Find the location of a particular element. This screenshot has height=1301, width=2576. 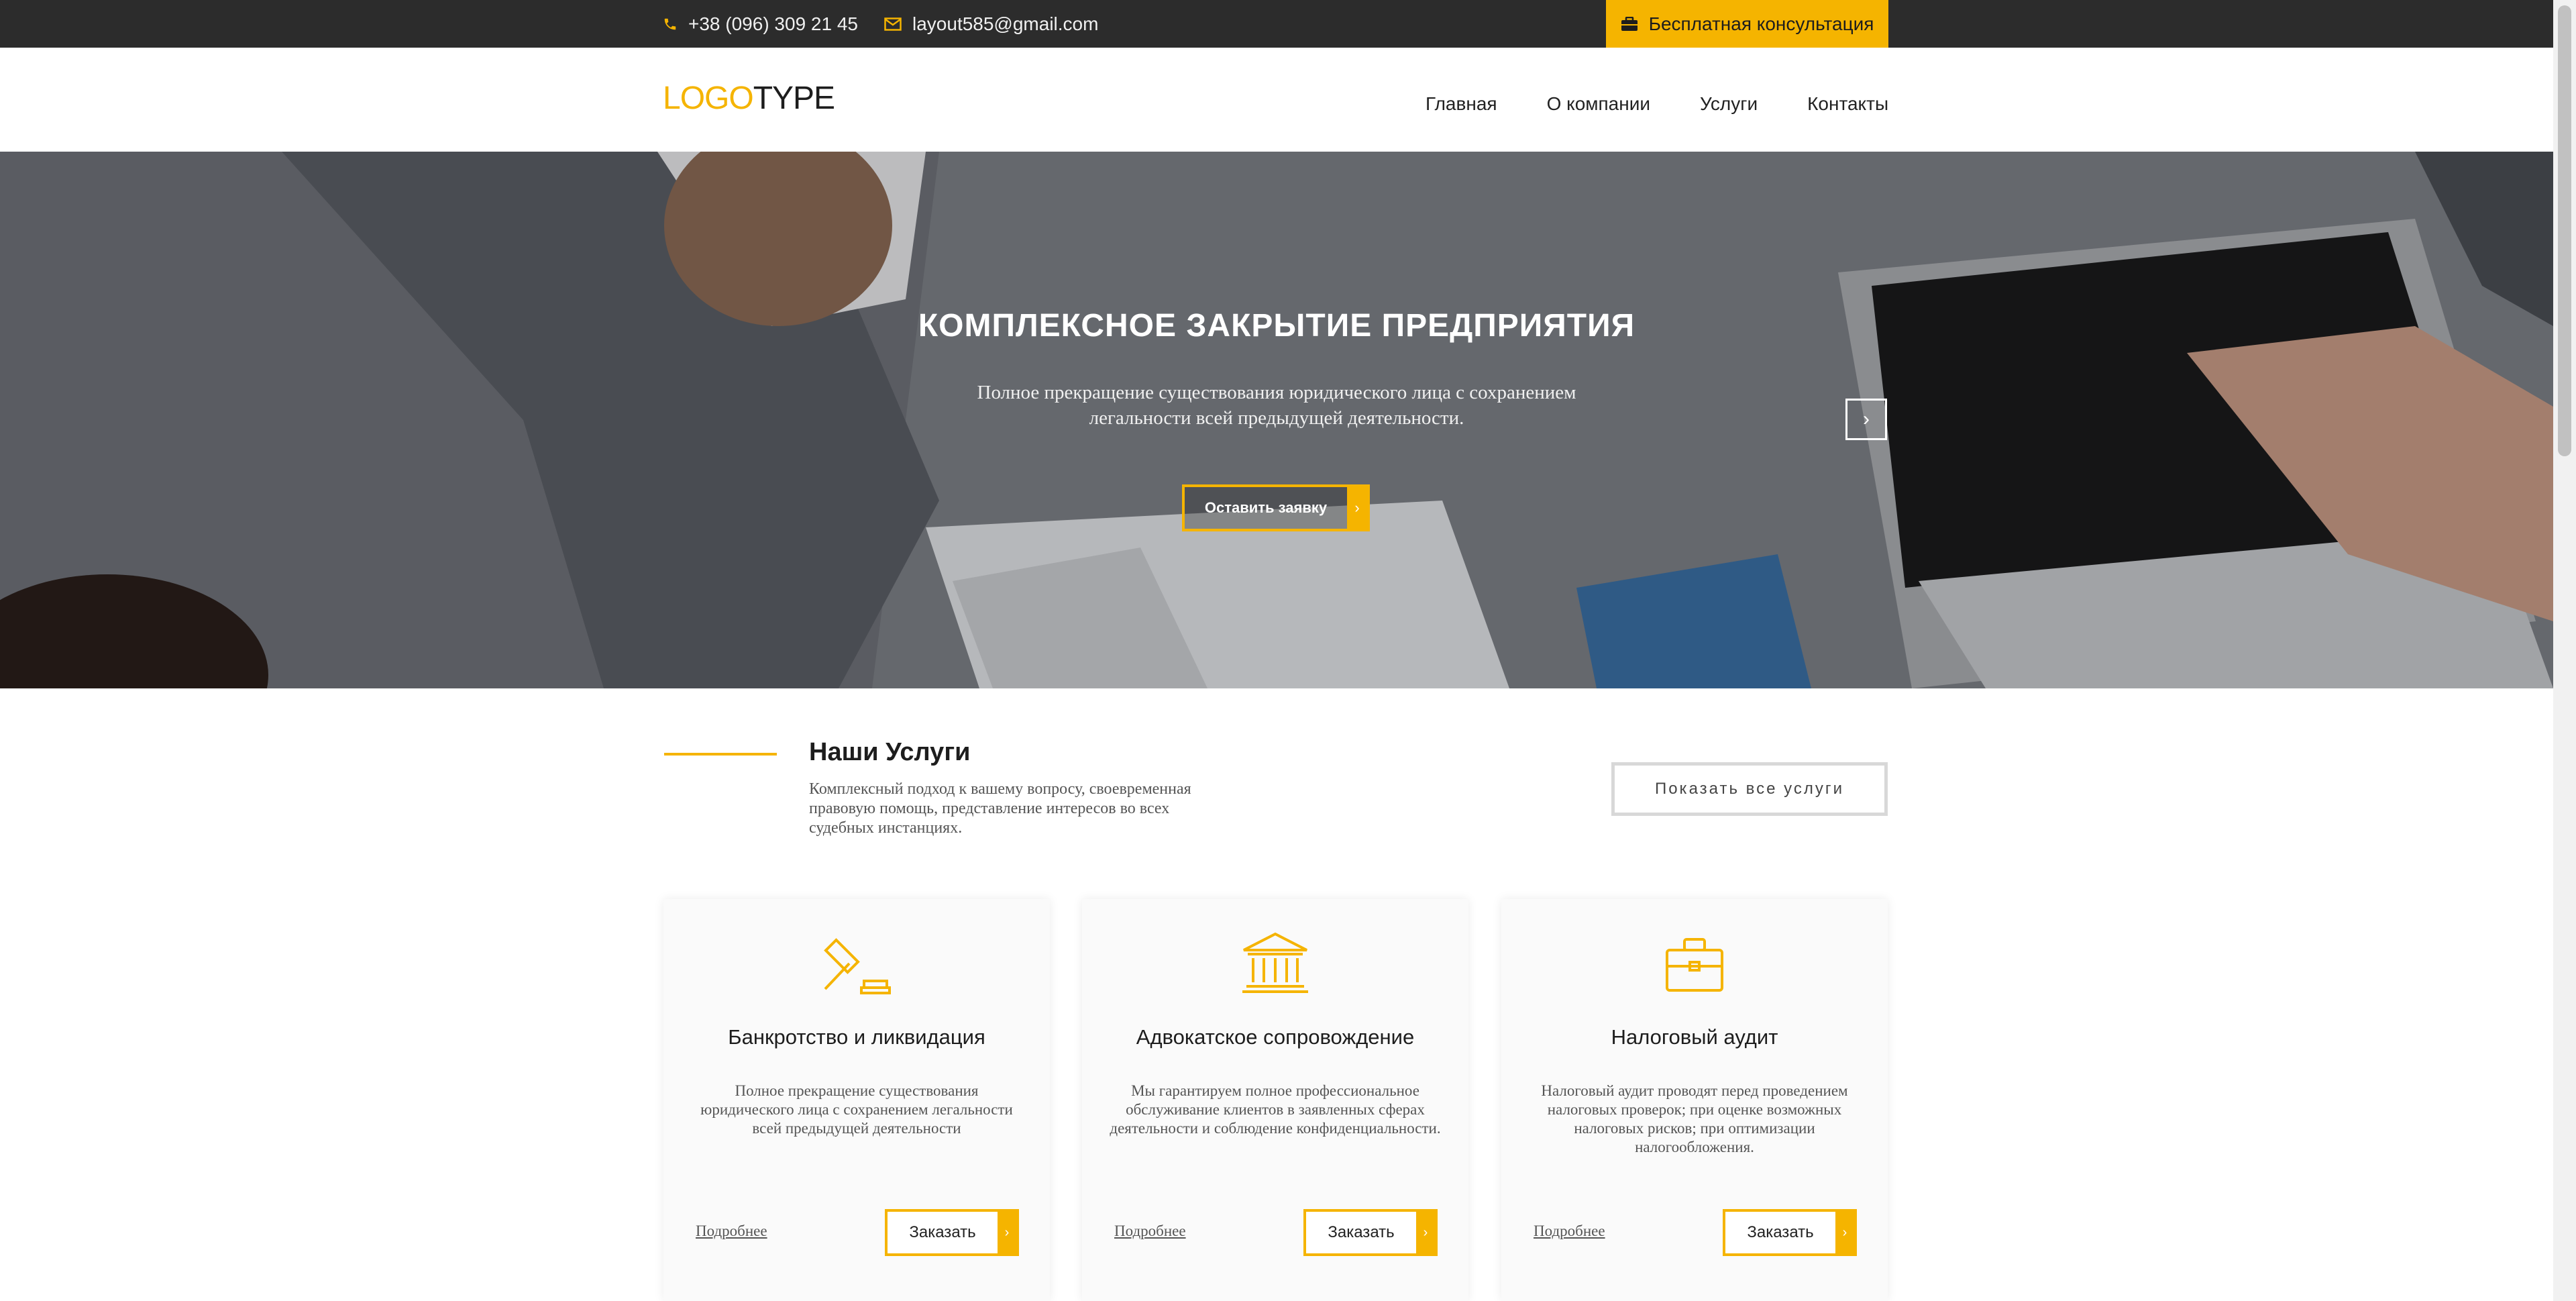

card-title: Банкротство и ликвидация is located at coordinates (856, 1037).